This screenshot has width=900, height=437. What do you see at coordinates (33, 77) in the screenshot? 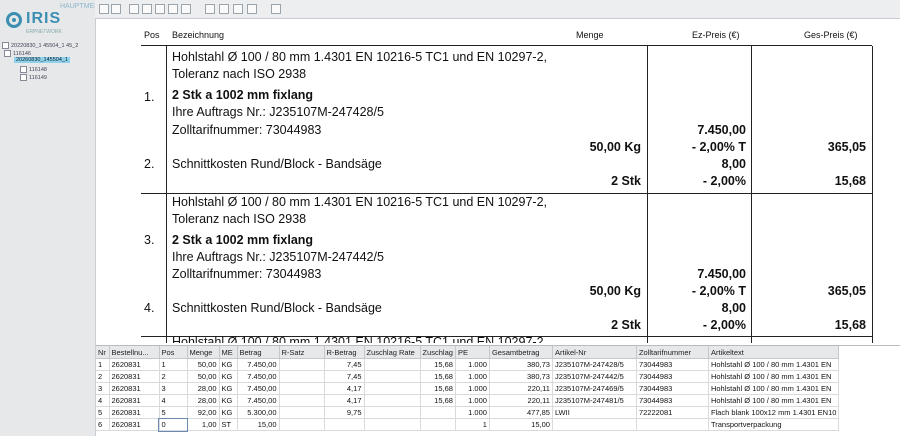
I see `tree-item-116149: 116149` at bounding box center [33, 77].